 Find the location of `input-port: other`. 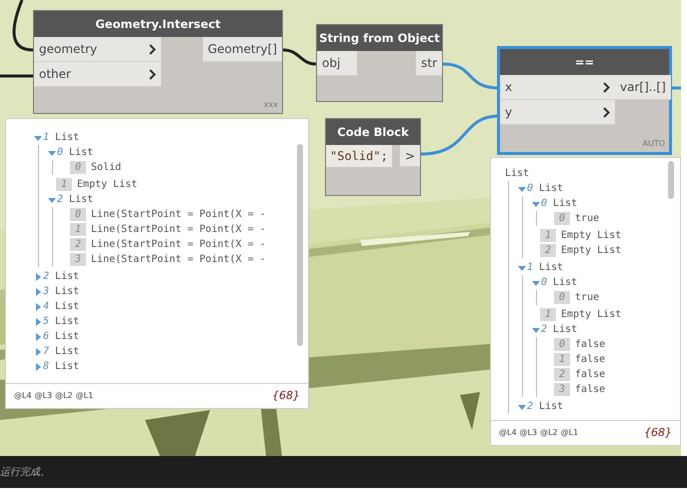

input-port: other is located at coordinates (97, 74).